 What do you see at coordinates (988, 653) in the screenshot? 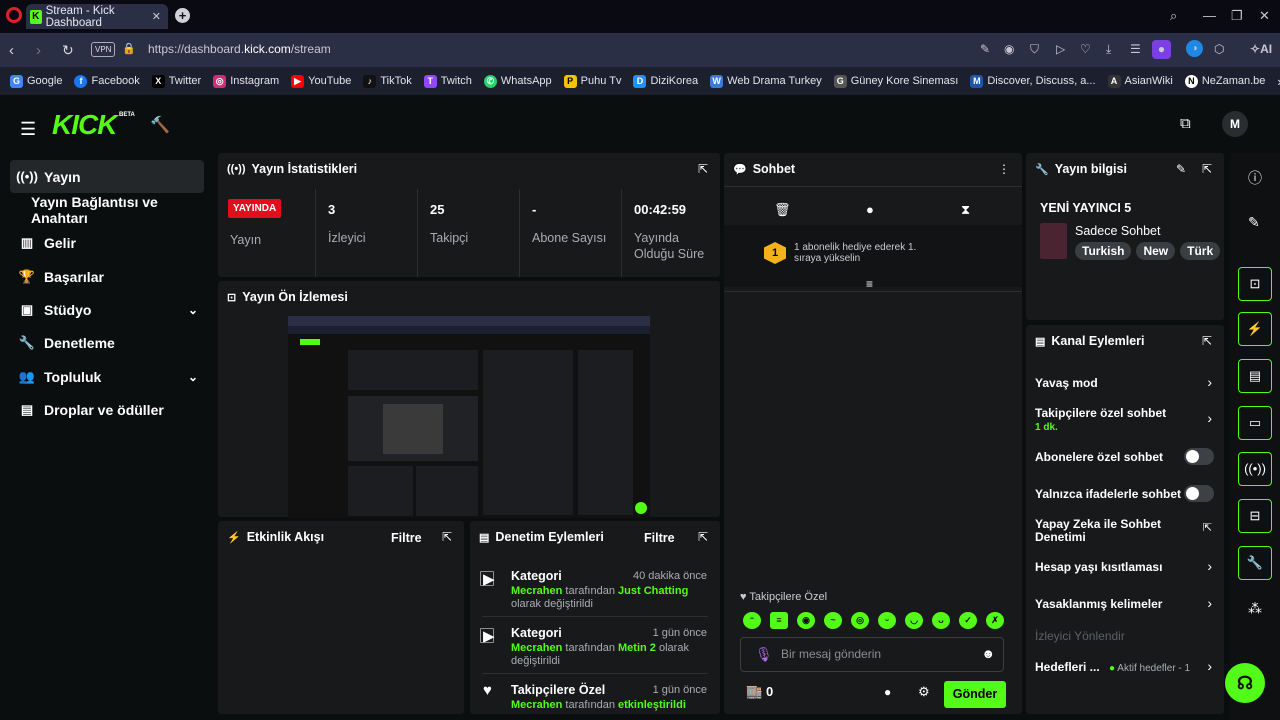
I see `emoji-icon: ☻` at bounding box center [988, 653].